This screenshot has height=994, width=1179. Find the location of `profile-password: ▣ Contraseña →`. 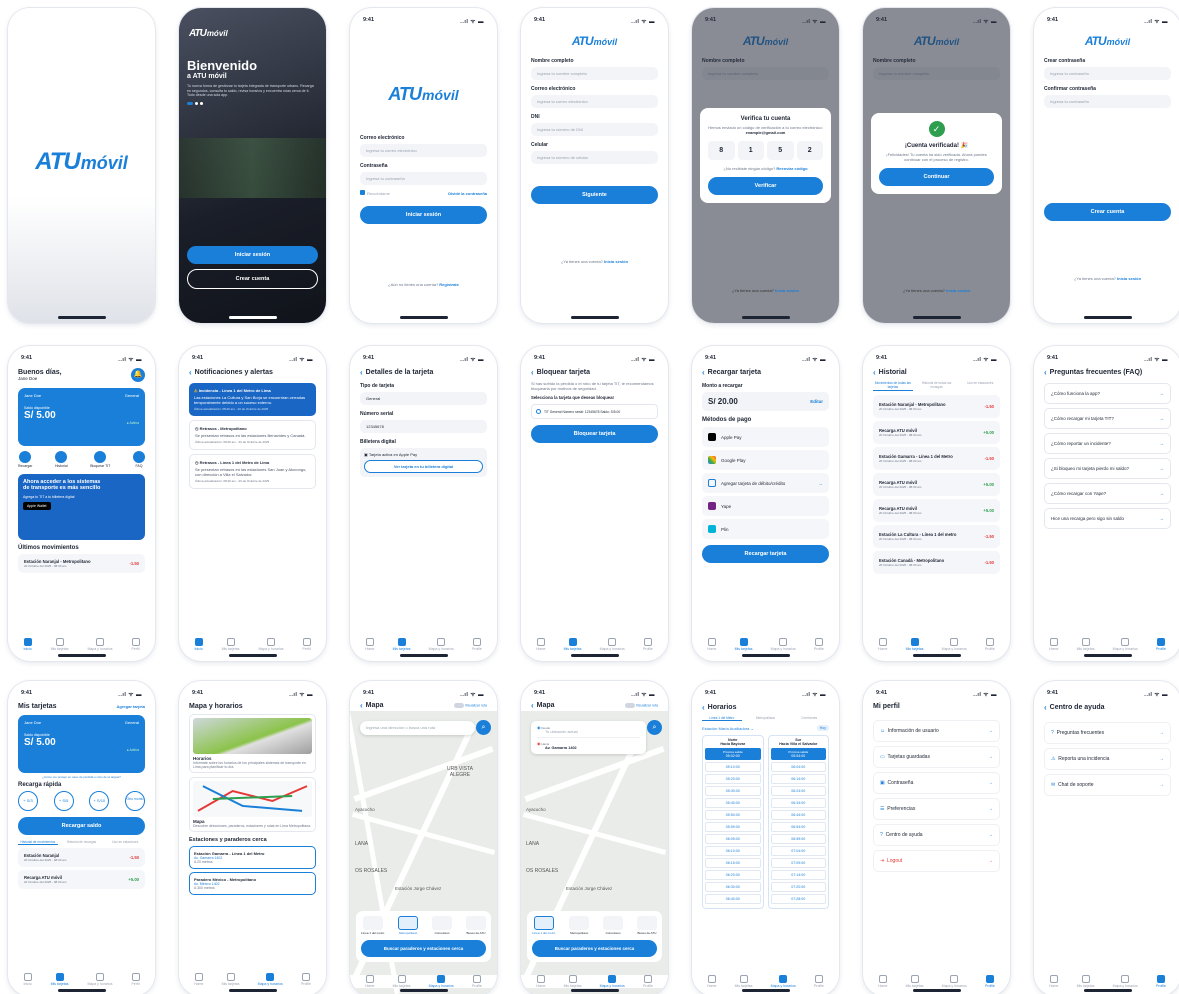

profile-password: ▣ Contraseña → is located at coordinates (936, 783).